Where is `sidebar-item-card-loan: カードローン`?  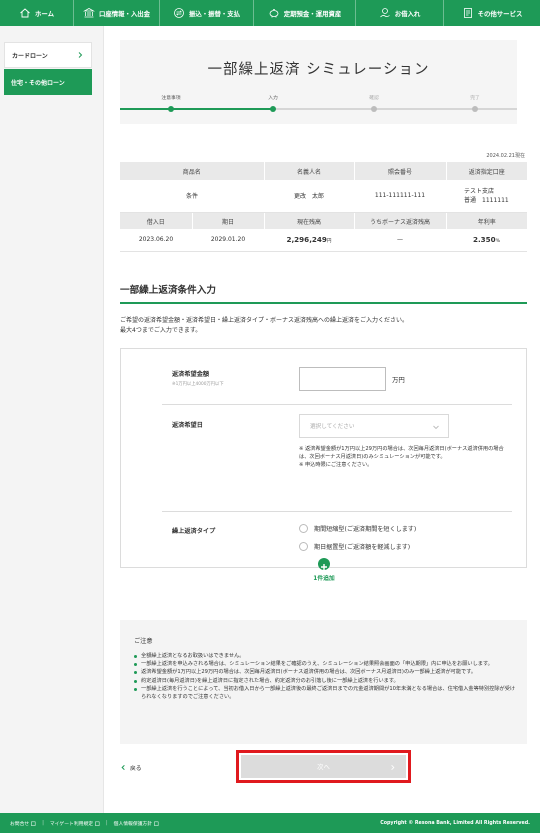 sidebar-item-card-loan: カードローン is located at coordinates (48, 55).